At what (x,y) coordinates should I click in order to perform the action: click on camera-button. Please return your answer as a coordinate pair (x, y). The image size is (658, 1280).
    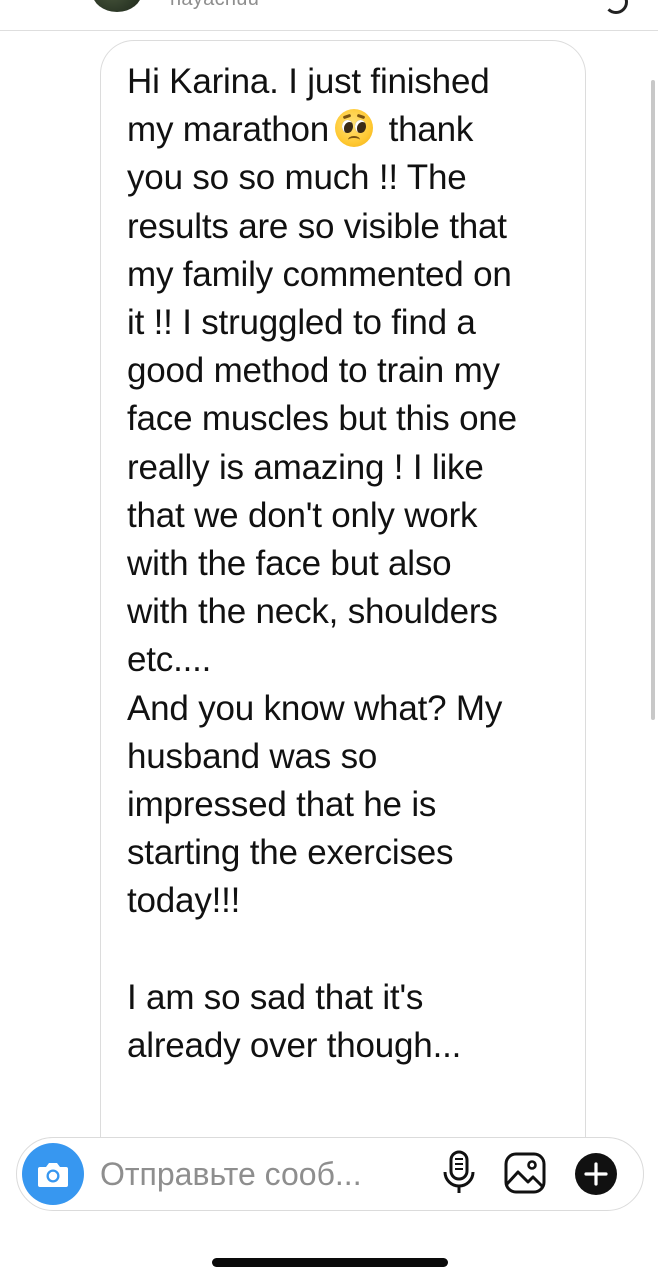
    Looking at the image, I should click on (53, 1174).